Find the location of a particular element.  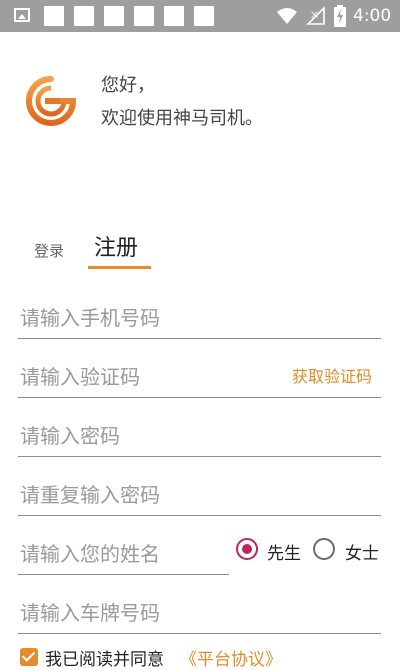

phone-input-underline is located at coordinates (199, 338).